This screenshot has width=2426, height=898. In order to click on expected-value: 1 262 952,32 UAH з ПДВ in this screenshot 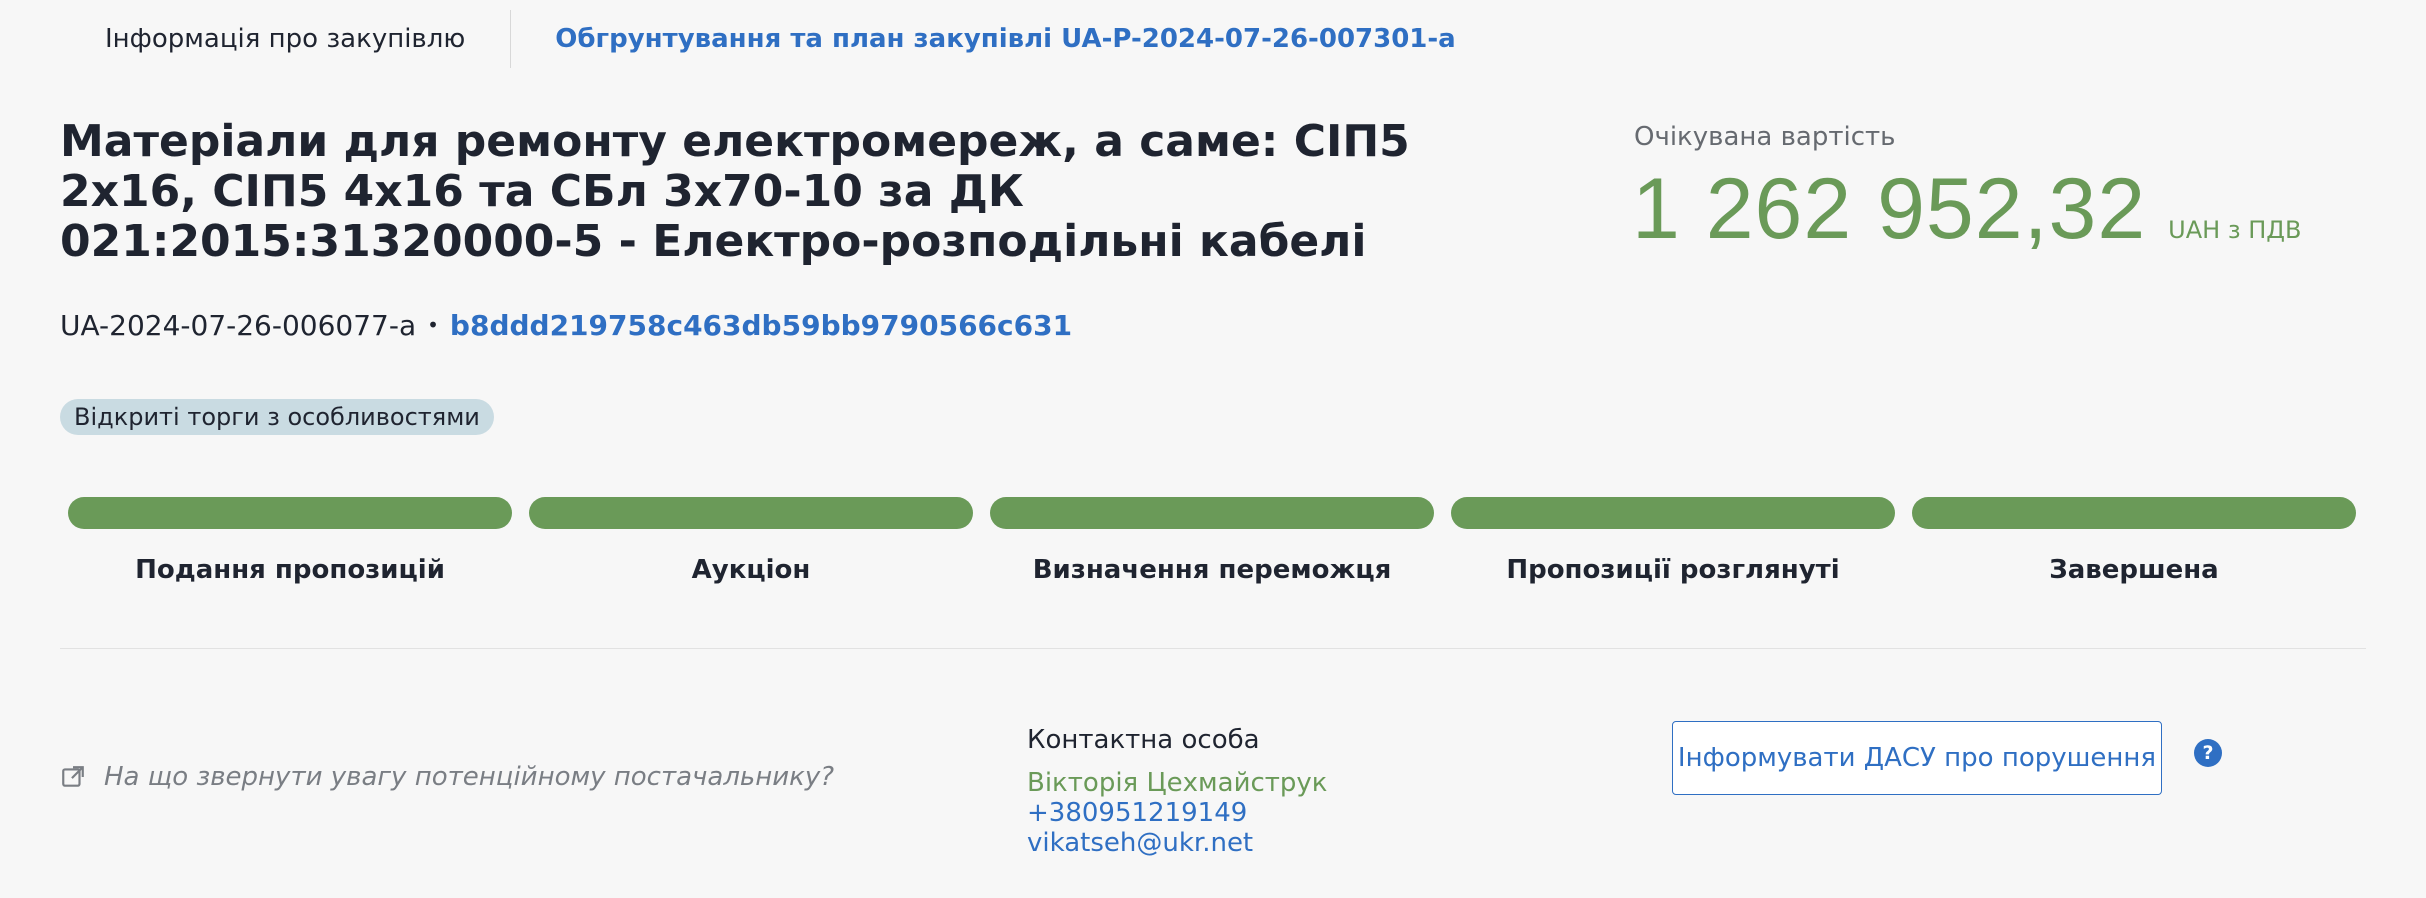, I will do `click(1966, 209)`.